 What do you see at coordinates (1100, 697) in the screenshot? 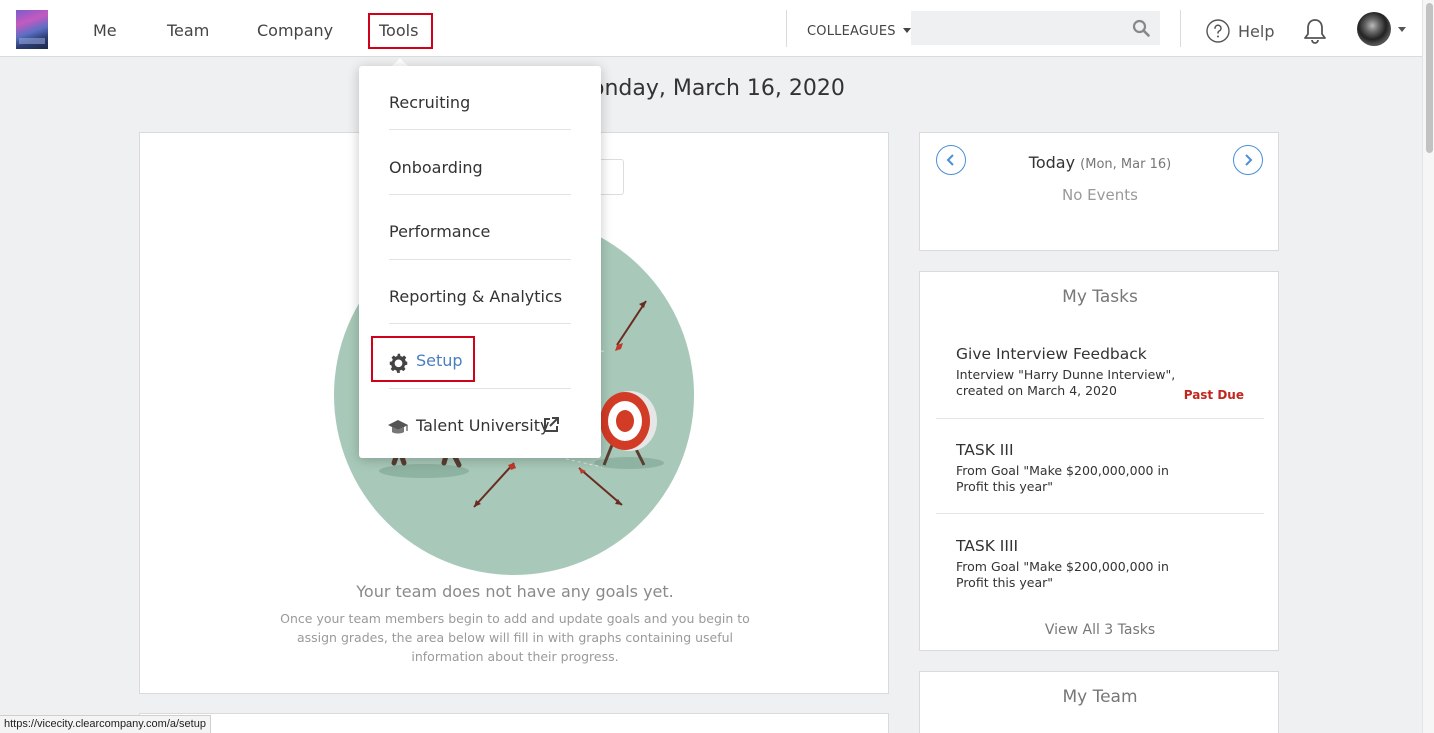
I see `my-team-title: My Team` at bounding box center [1100, 697].